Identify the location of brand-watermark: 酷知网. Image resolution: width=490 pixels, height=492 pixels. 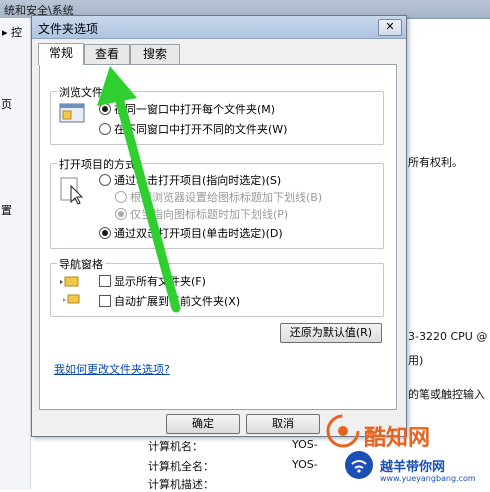
(397, 438).